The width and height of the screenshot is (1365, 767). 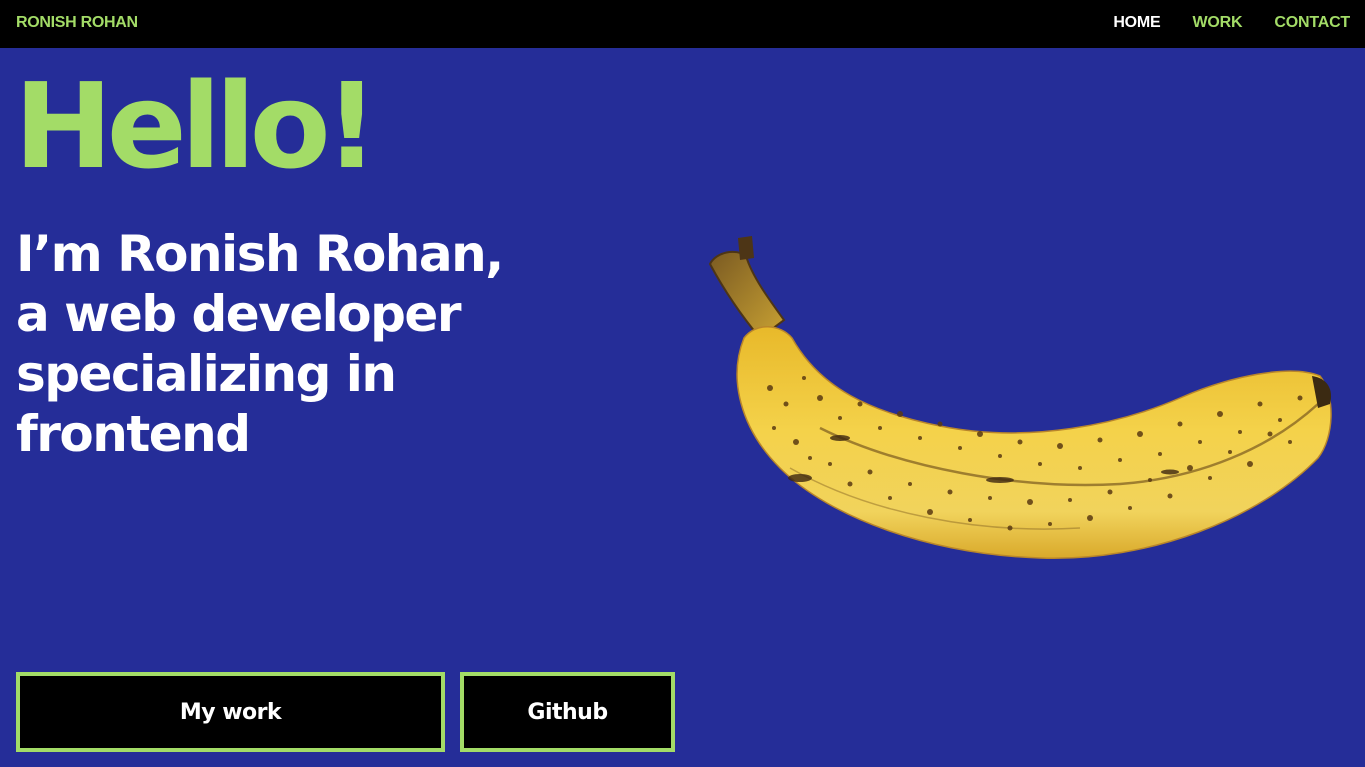 I want to click on top-navbar: RONISH ROHAN HOME WORK CONTACT, so click(x=682, y=24).